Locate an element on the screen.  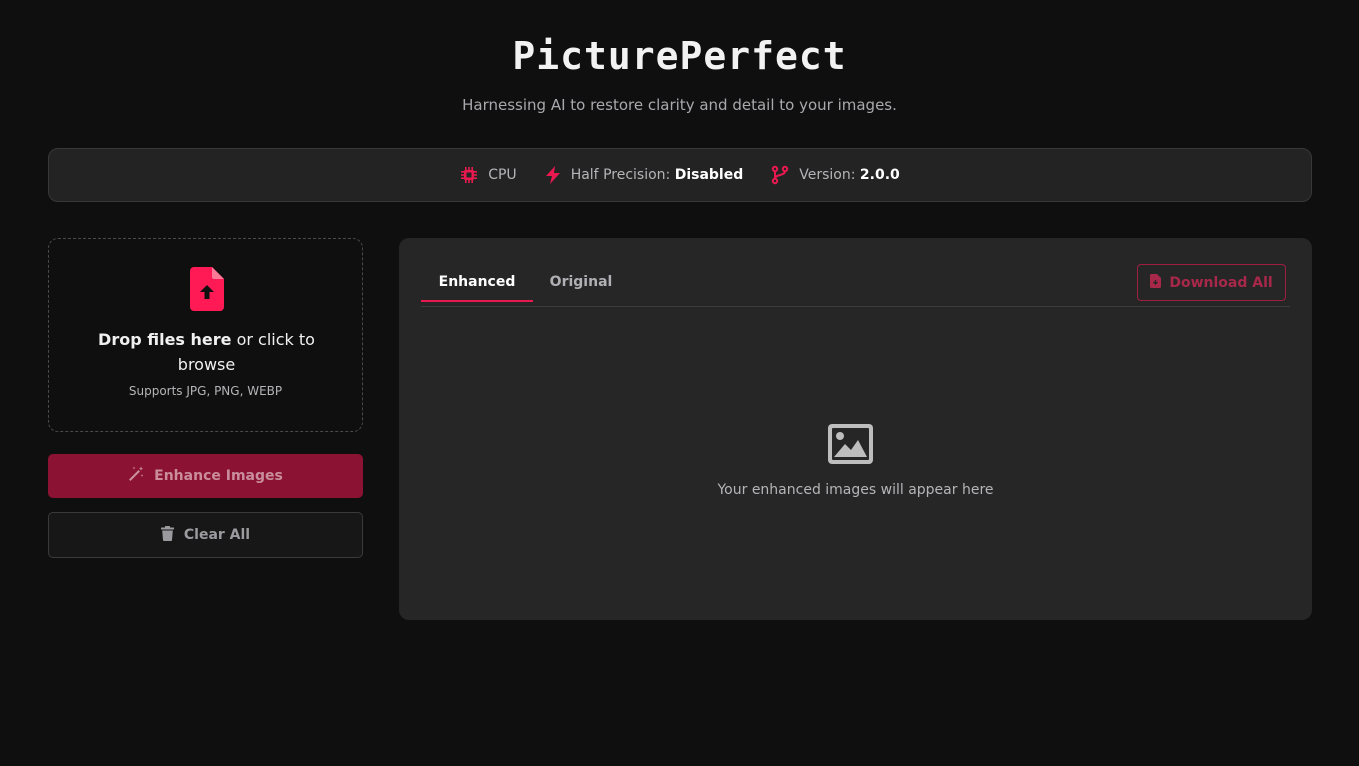
download-all-button: Download All is located at coordinates (1211, 282).